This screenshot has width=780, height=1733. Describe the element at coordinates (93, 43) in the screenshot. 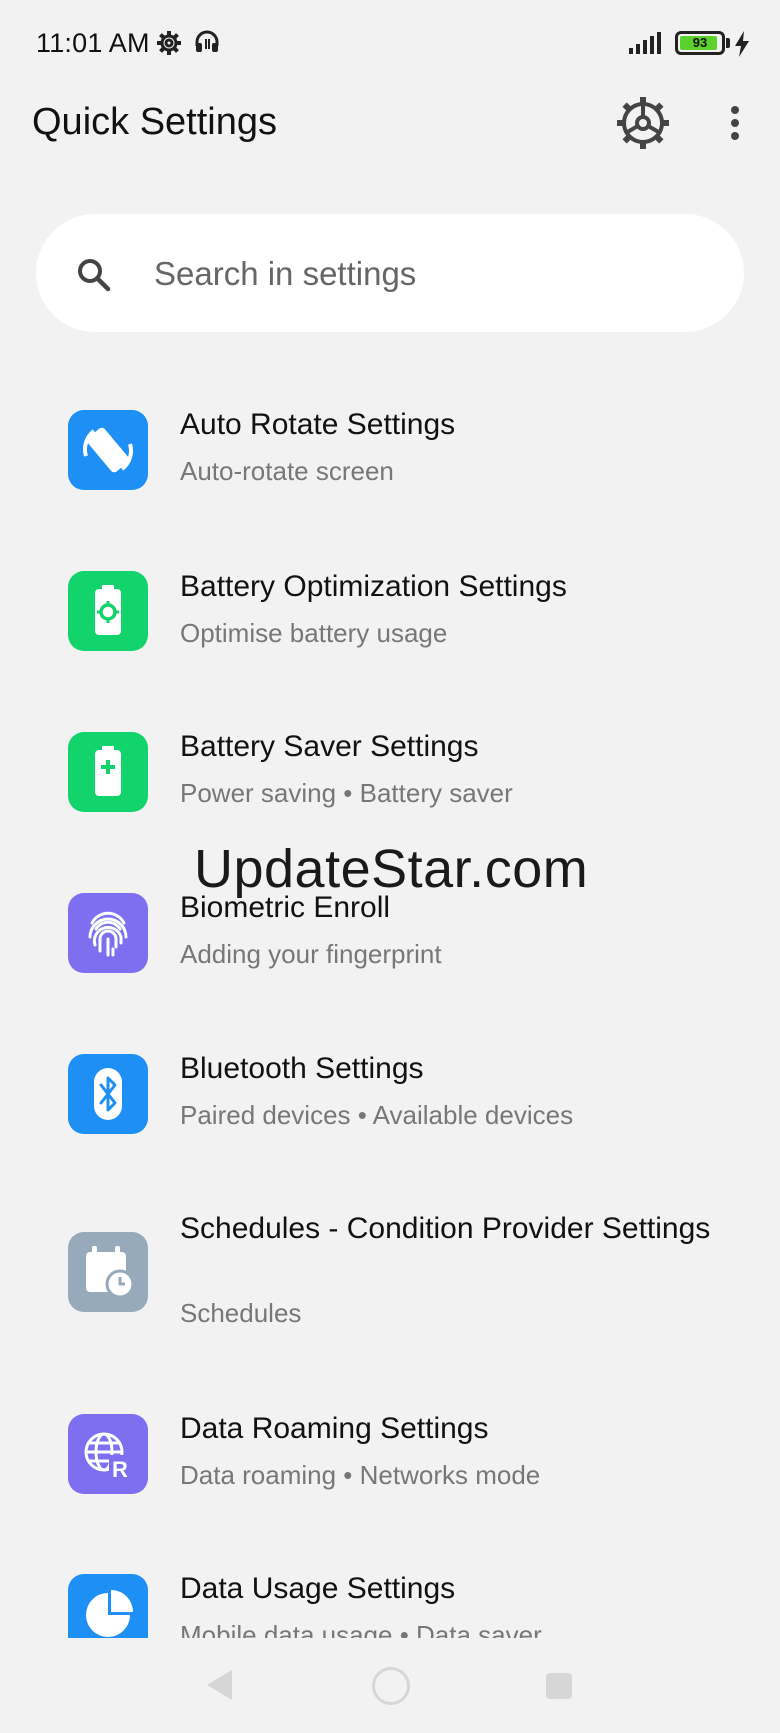

I see `status-time: 11:01 AM` at that location.